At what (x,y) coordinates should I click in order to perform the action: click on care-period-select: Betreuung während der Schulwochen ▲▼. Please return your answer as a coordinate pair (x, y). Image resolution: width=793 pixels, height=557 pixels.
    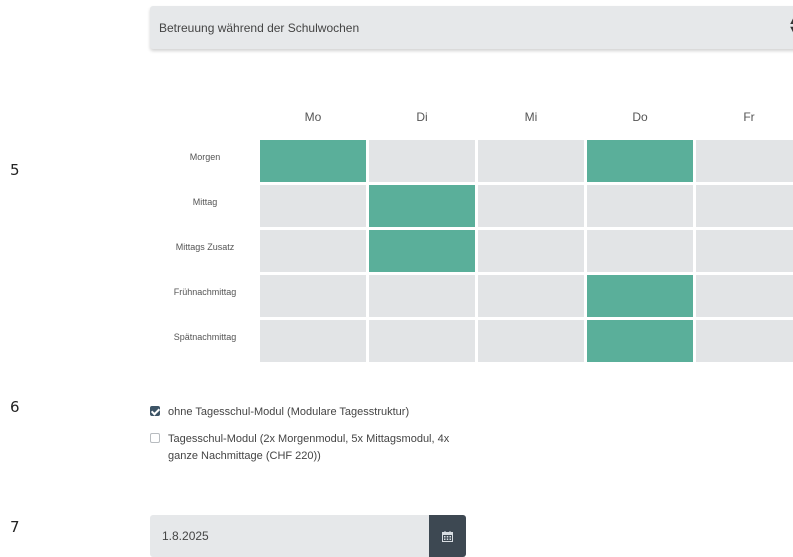
    Looking at the image, I should click on (471, 27).